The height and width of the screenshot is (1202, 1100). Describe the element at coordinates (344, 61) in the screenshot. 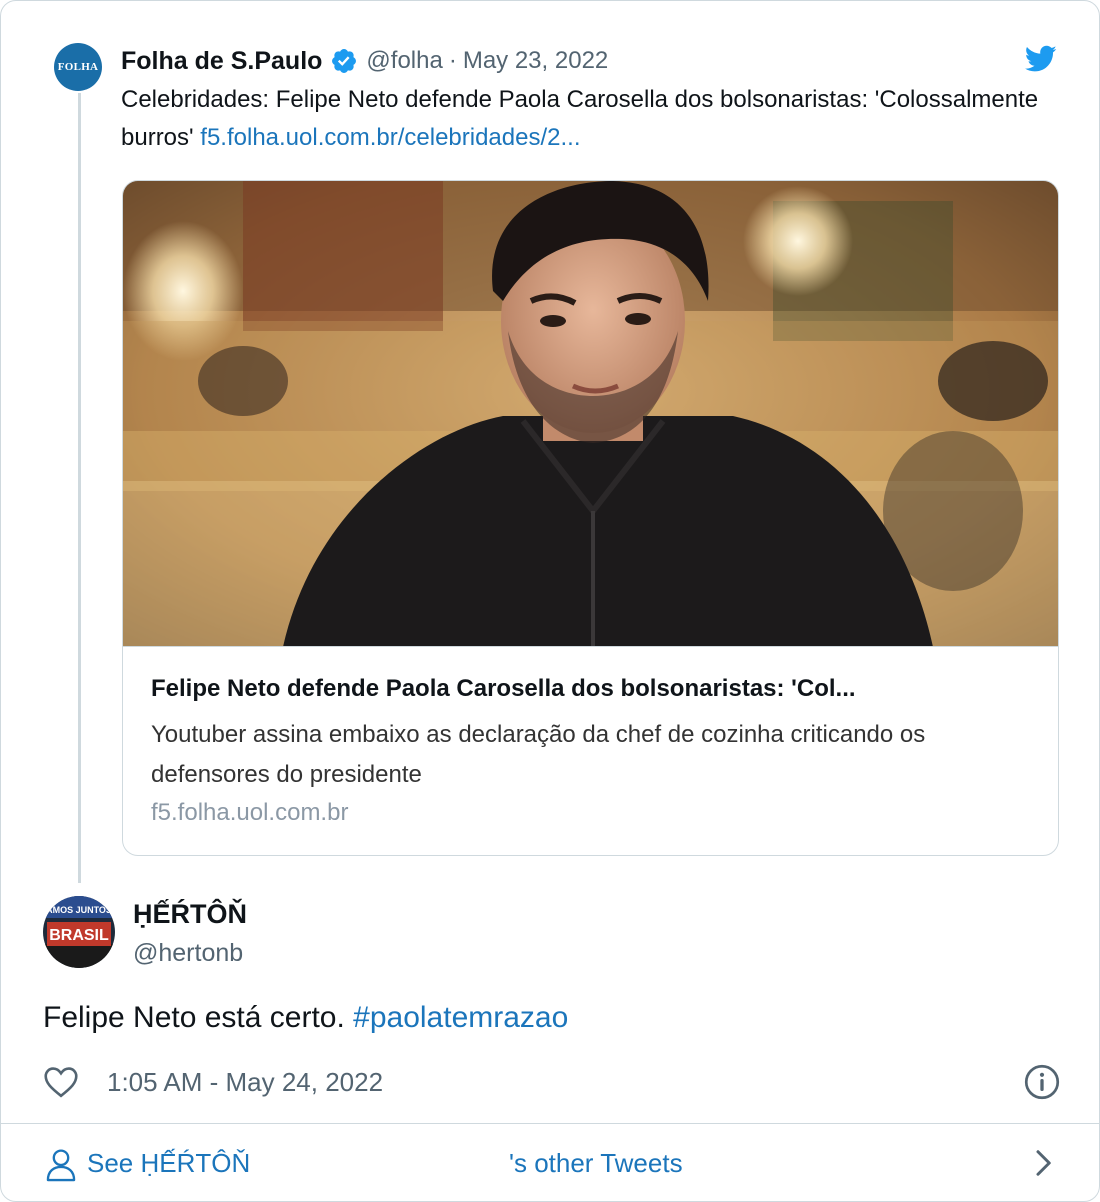

I see `verified-badge-icon` at that location.